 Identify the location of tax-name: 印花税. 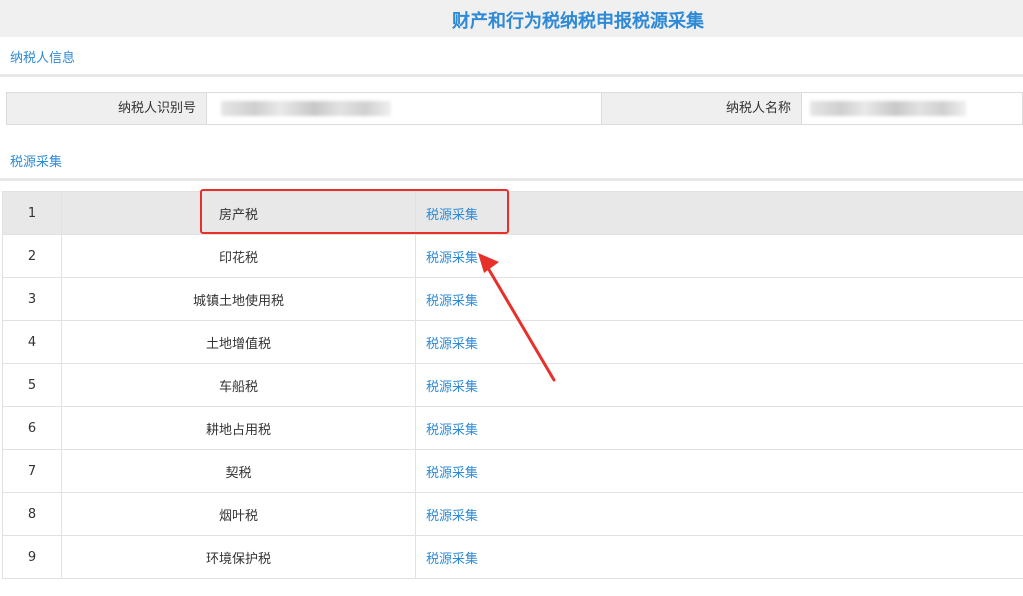
(238, 256).